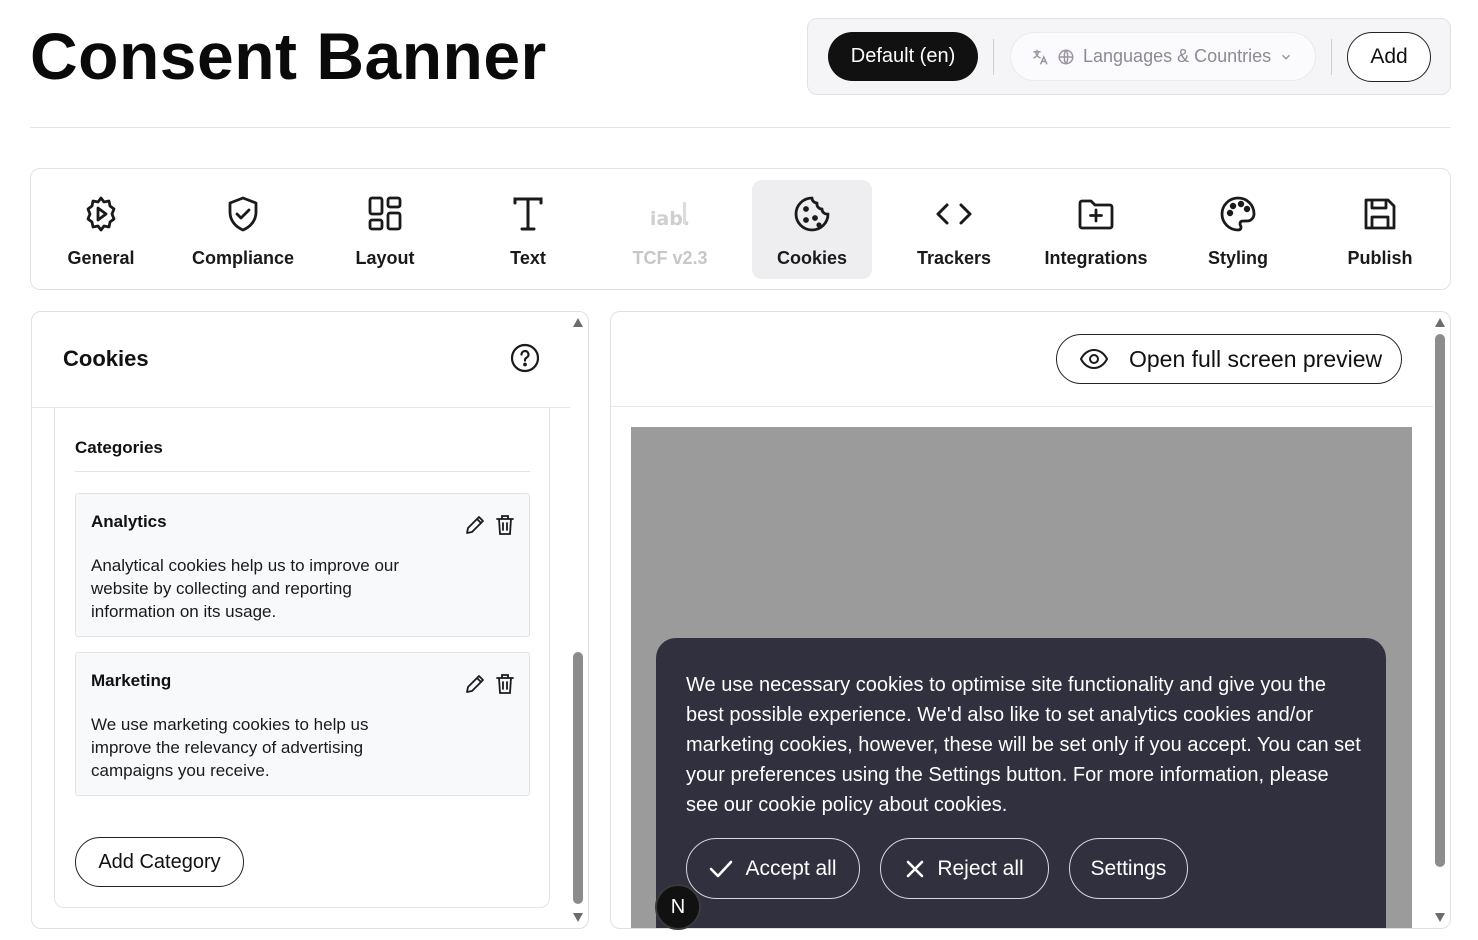  I want to click on tab-publish: Publish, so click(1380, 229).